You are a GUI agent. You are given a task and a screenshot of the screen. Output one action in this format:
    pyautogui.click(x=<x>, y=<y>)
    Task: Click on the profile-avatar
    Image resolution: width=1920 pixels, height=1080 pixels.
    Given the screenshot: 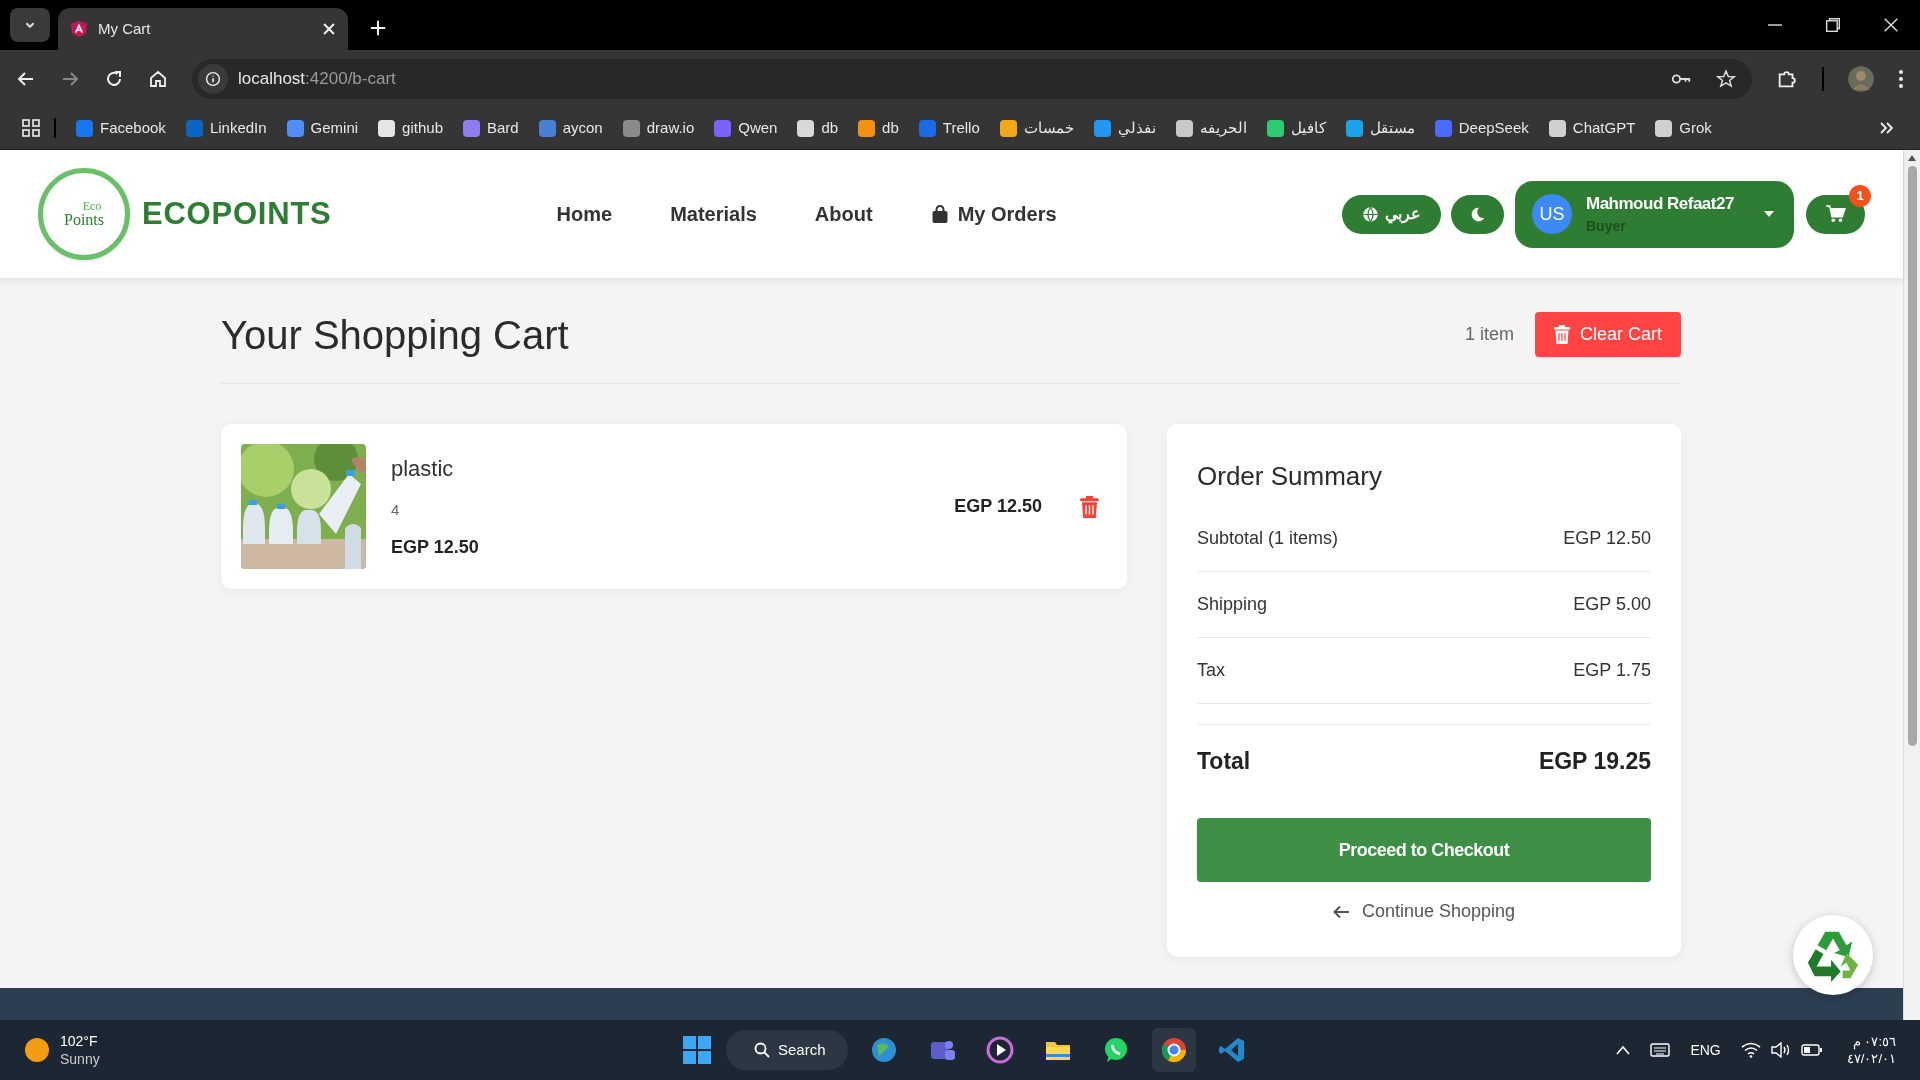 What is the action you would take?
    pyautogui.click(x=1861, y=78)
    